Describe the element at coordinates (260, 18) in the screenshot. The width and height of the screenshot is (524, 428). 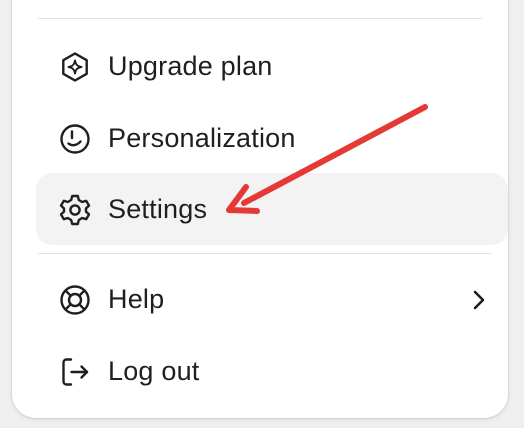
I see `menu-divider-top` at that location.